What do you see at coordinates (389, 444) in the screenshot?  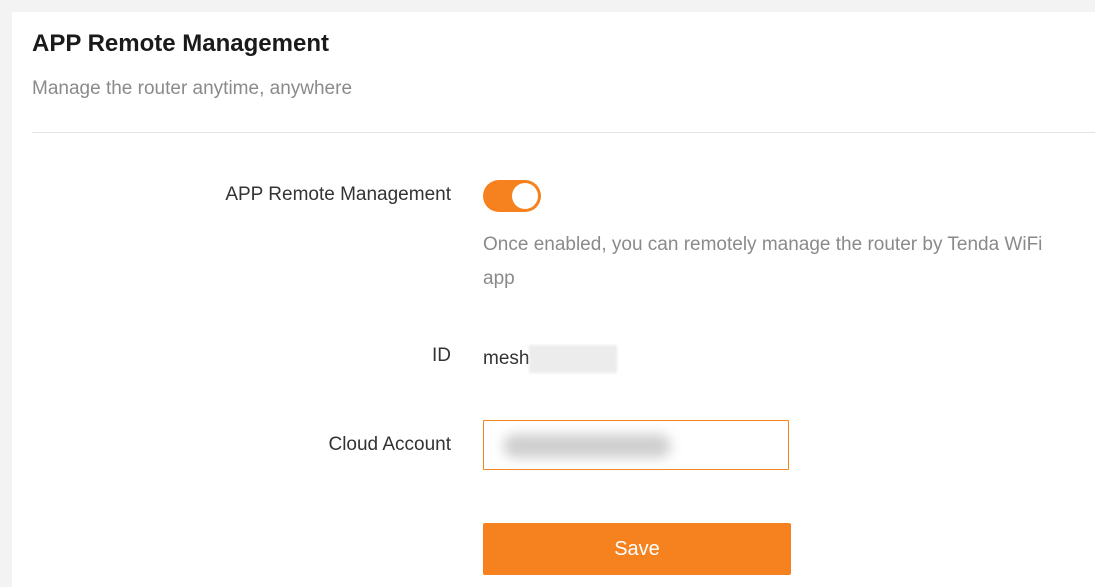 I see `cloud-account-label: Cloud Account` at bounding box center [389, 444].